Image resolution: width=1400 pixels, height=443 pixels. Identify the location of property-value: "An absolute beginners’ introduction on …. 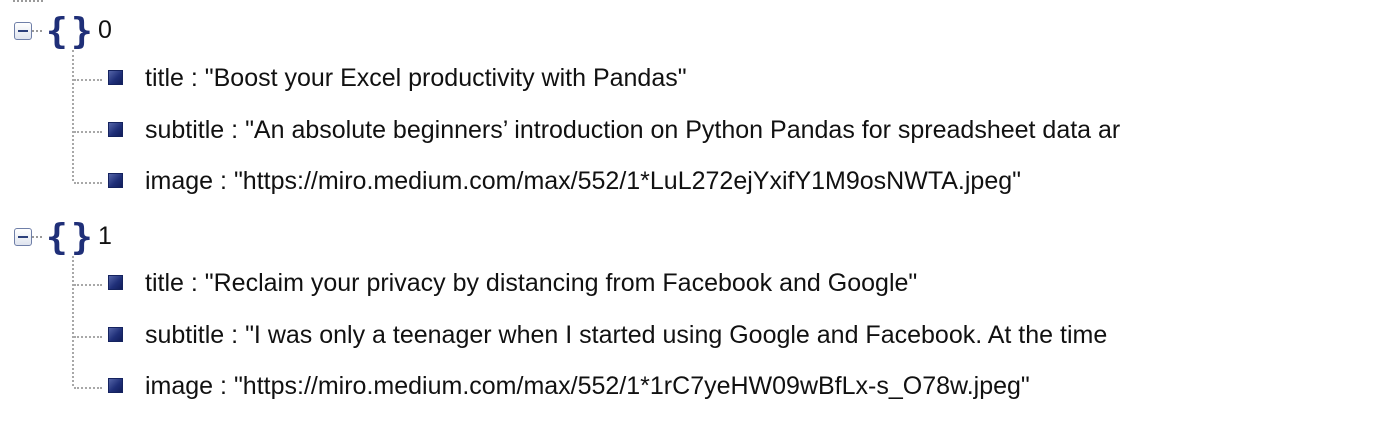
(683, 130).